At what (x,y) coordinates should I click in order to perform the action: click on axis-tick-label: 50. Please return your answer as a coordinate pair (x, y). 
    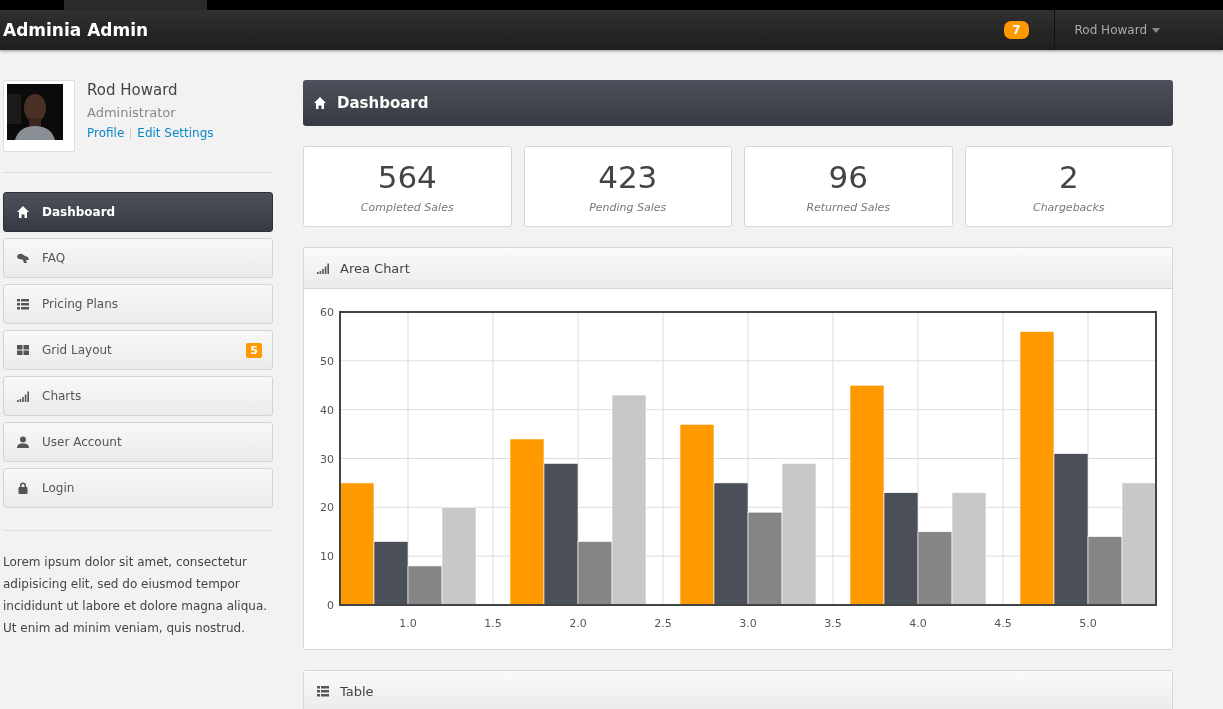
    Looking at the image, I should click on (327, 361).